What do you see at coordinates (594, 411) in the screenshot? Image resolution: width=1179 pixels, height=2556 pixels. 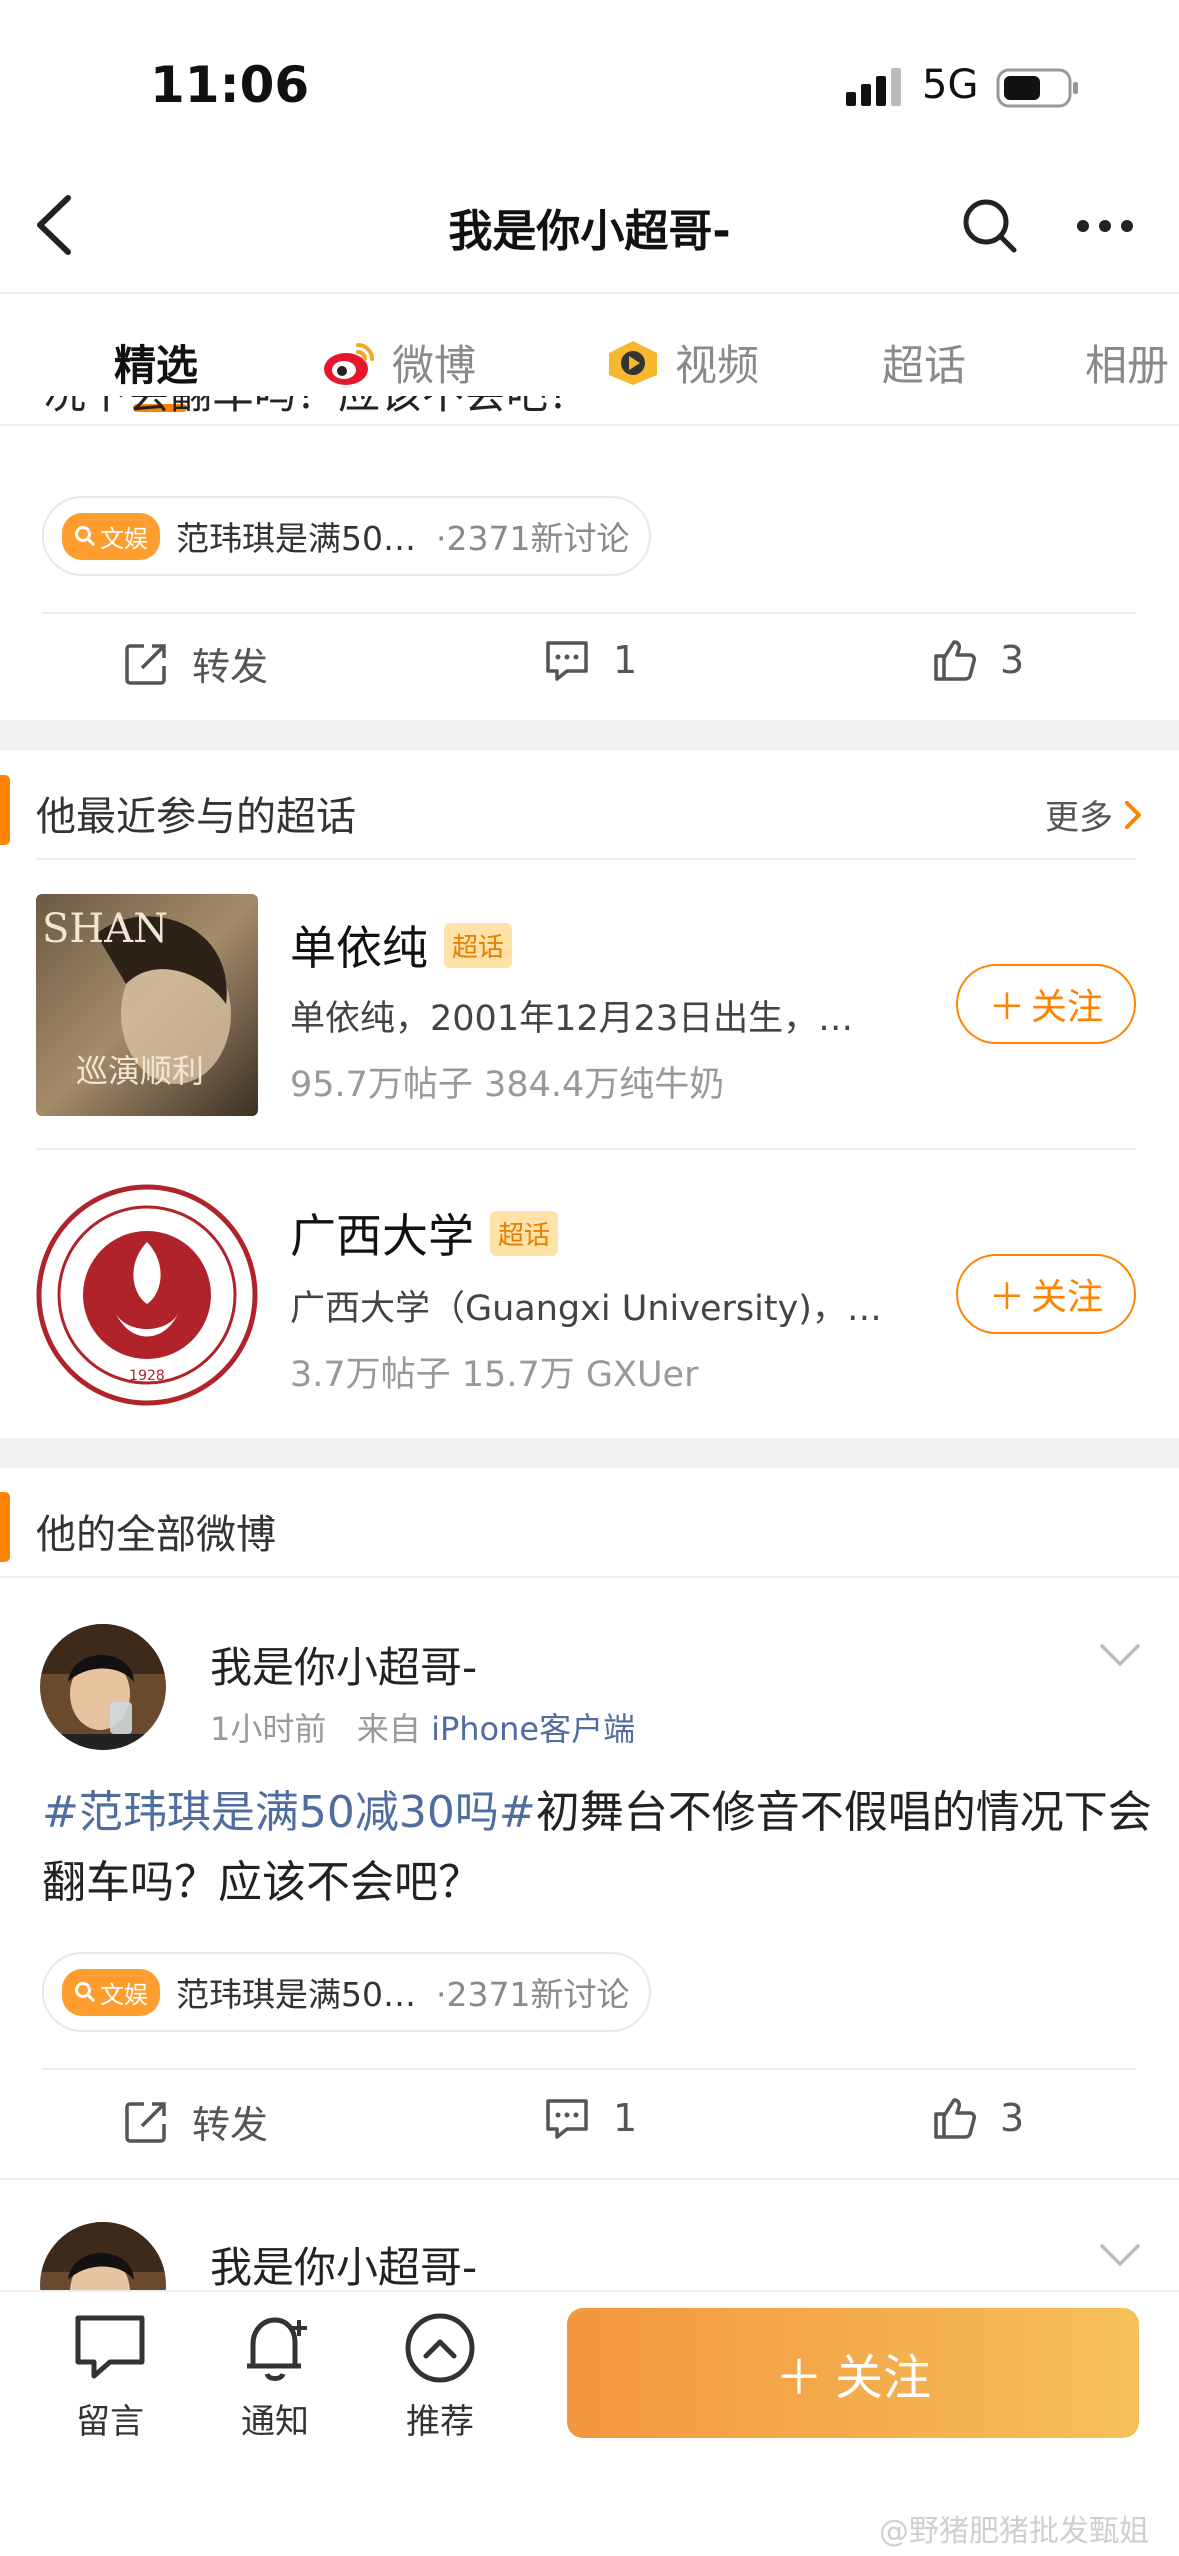 I see `post-text-cutoff: 况下会翻车吗？应该不会吧？` at bounding box center [594, 411].